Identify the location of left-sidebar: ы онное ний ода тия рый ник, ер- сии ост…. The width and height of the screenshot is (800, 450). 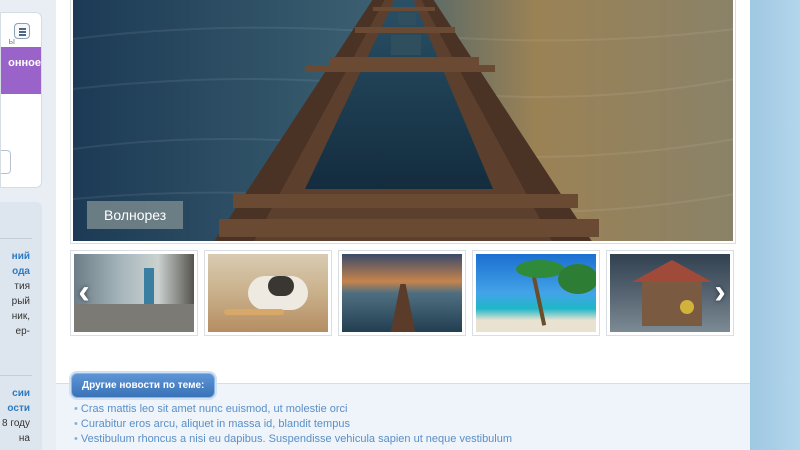
(28, 225).